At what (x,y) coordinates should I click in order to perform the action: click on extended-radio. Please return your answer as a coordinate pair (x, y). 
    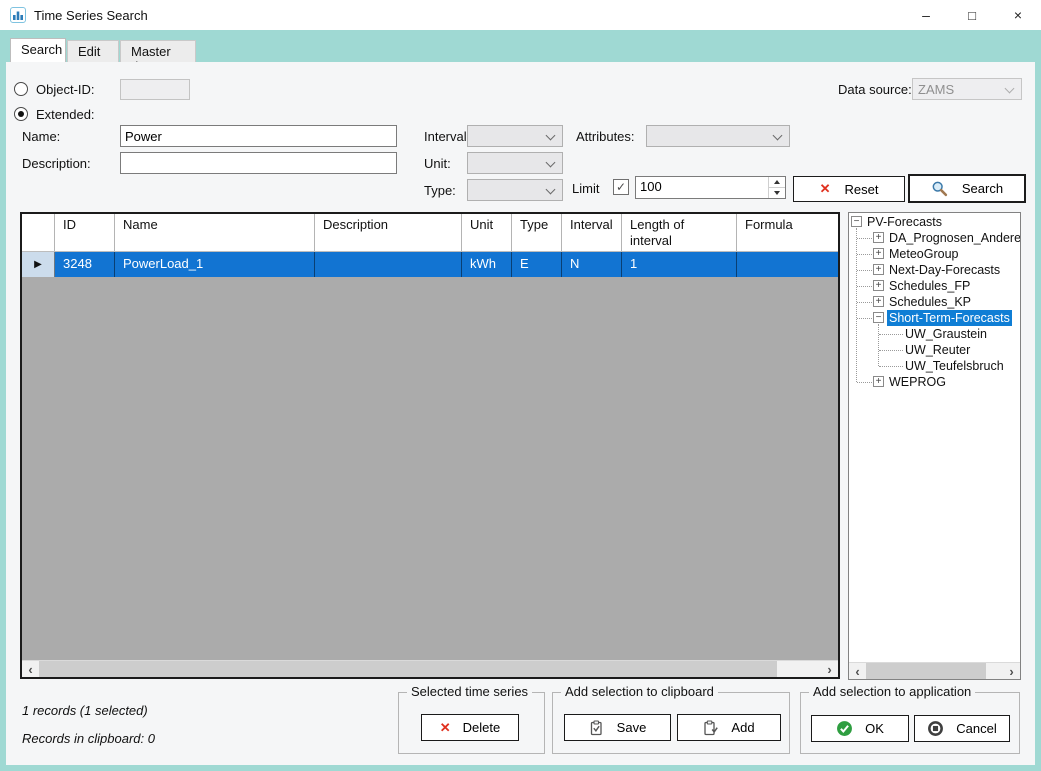
    Looking at the image, I should click on (21, 114).